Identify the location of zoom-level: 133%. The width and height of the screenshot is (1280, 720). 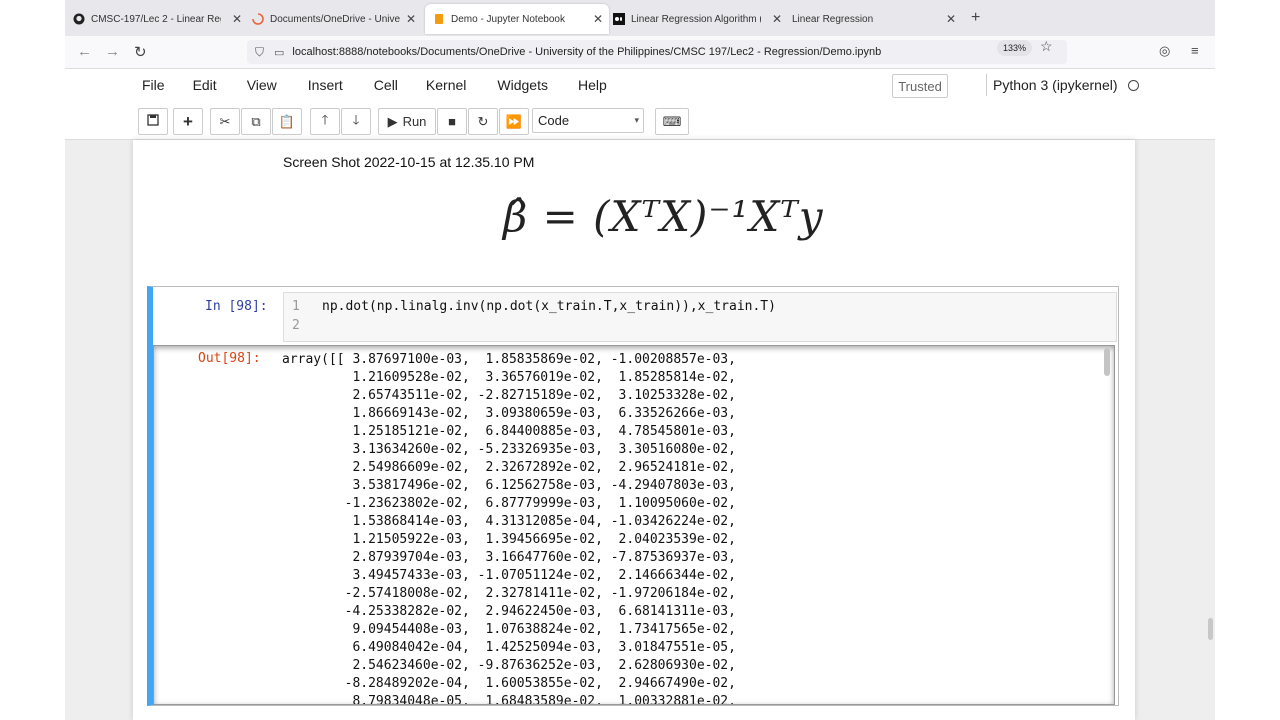
(1015, 48).